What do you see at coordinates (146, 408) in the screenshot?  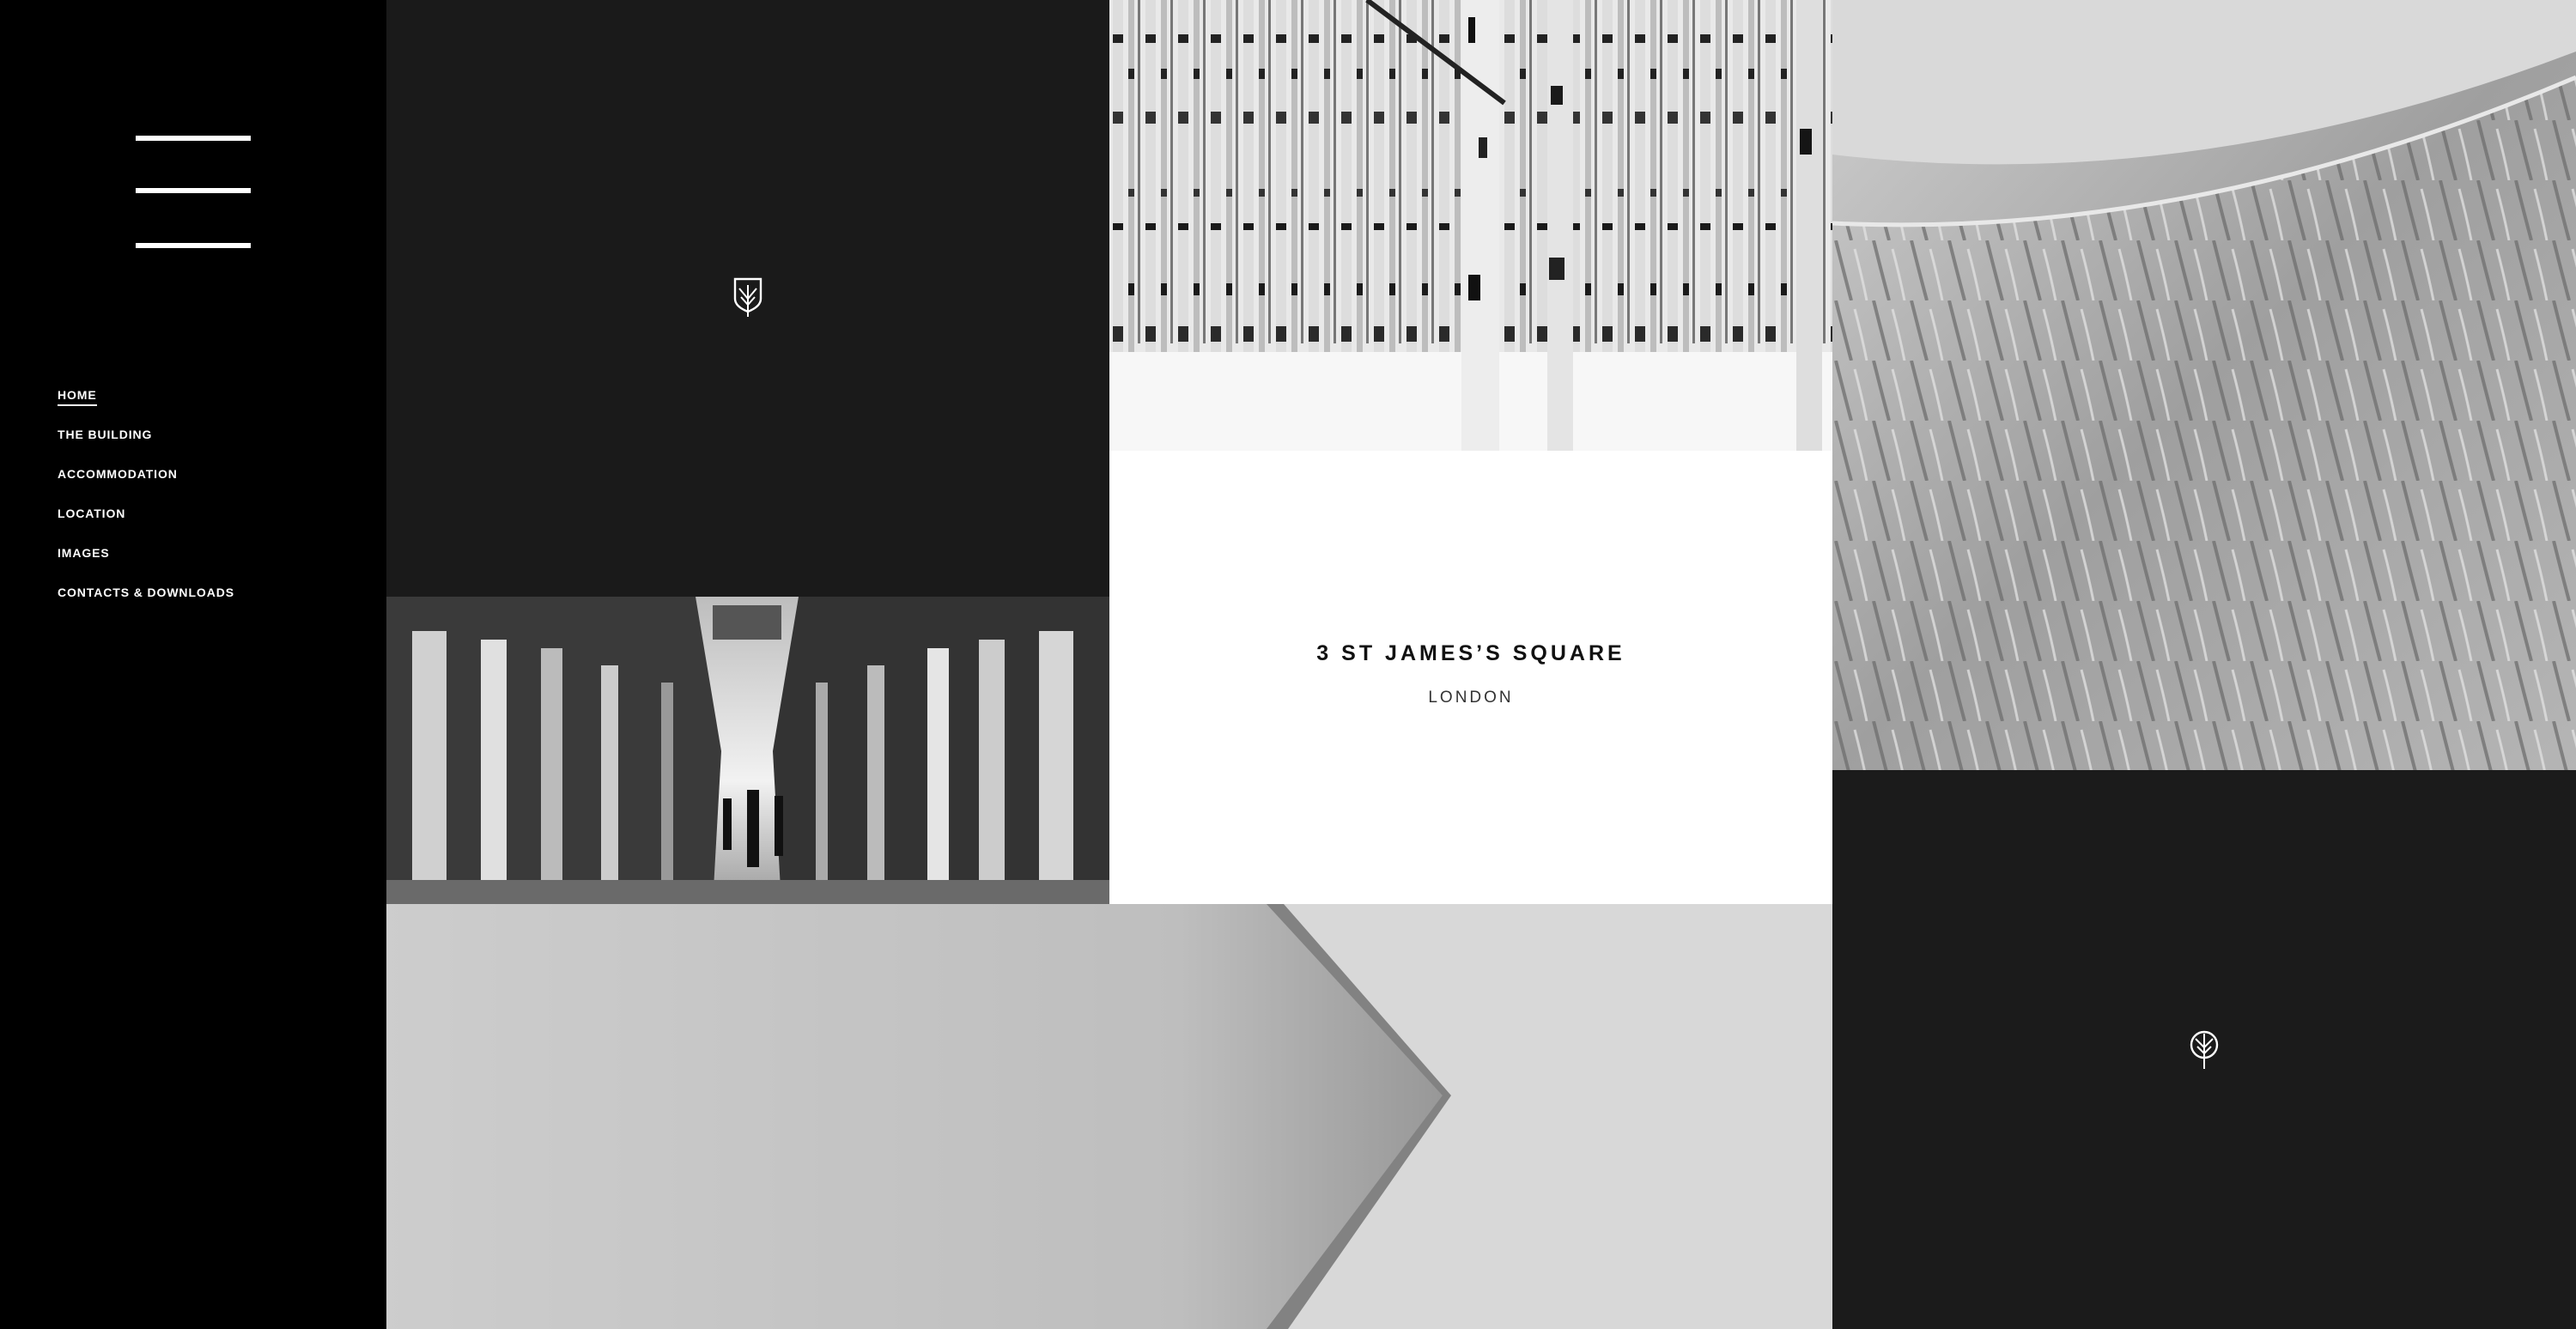 I see `nav-item-home: HOME` at bounding box center [146, 408].